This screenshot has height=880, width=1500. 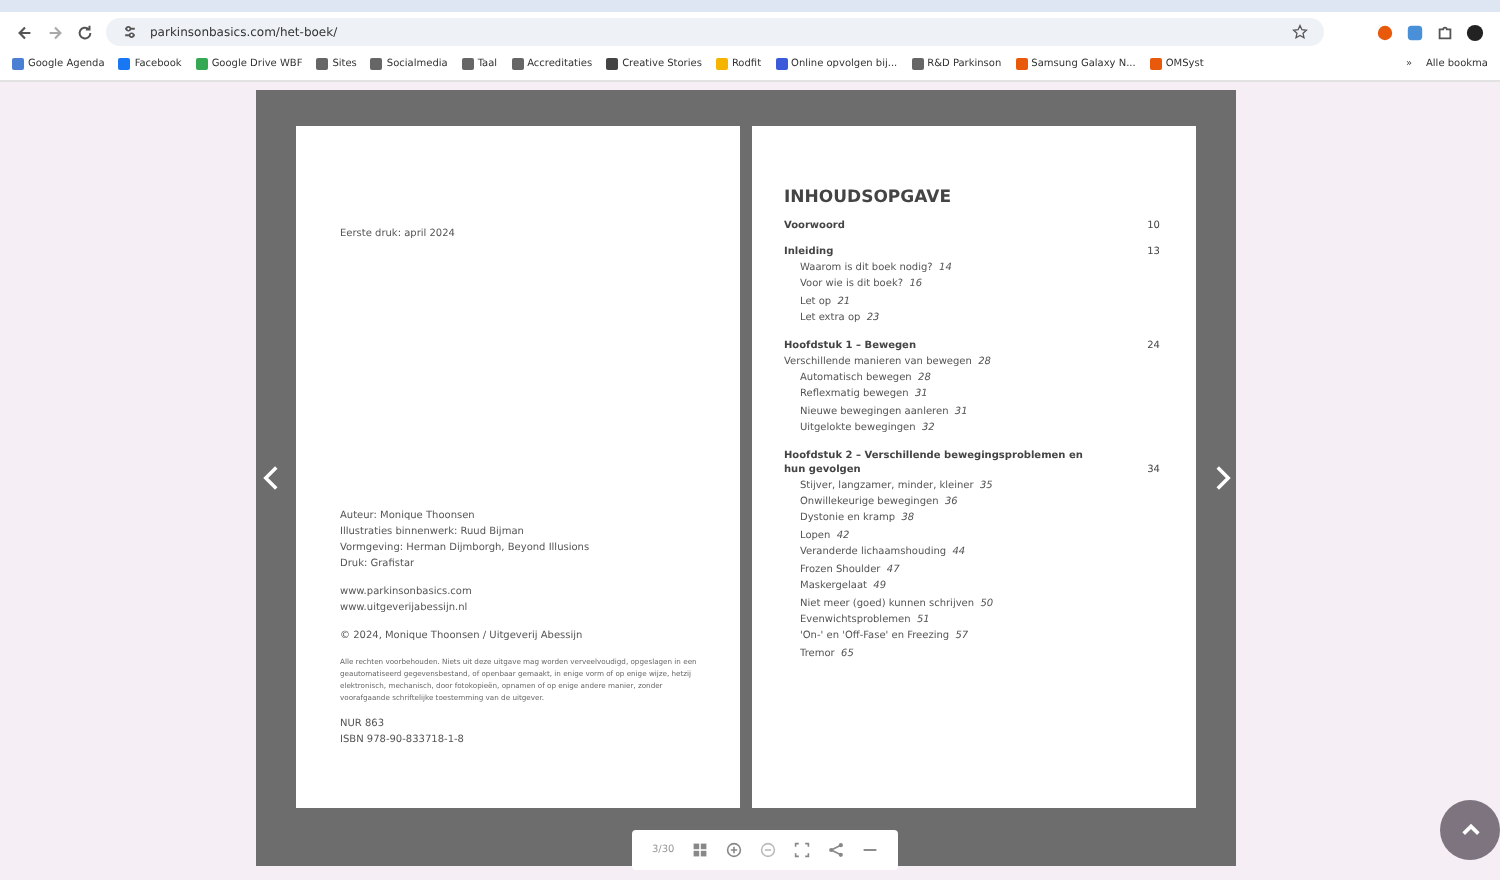 What do you see at coordinates (700, 850) in the screenshot?
I see `grid-icon` at bounding box center [700, 850].